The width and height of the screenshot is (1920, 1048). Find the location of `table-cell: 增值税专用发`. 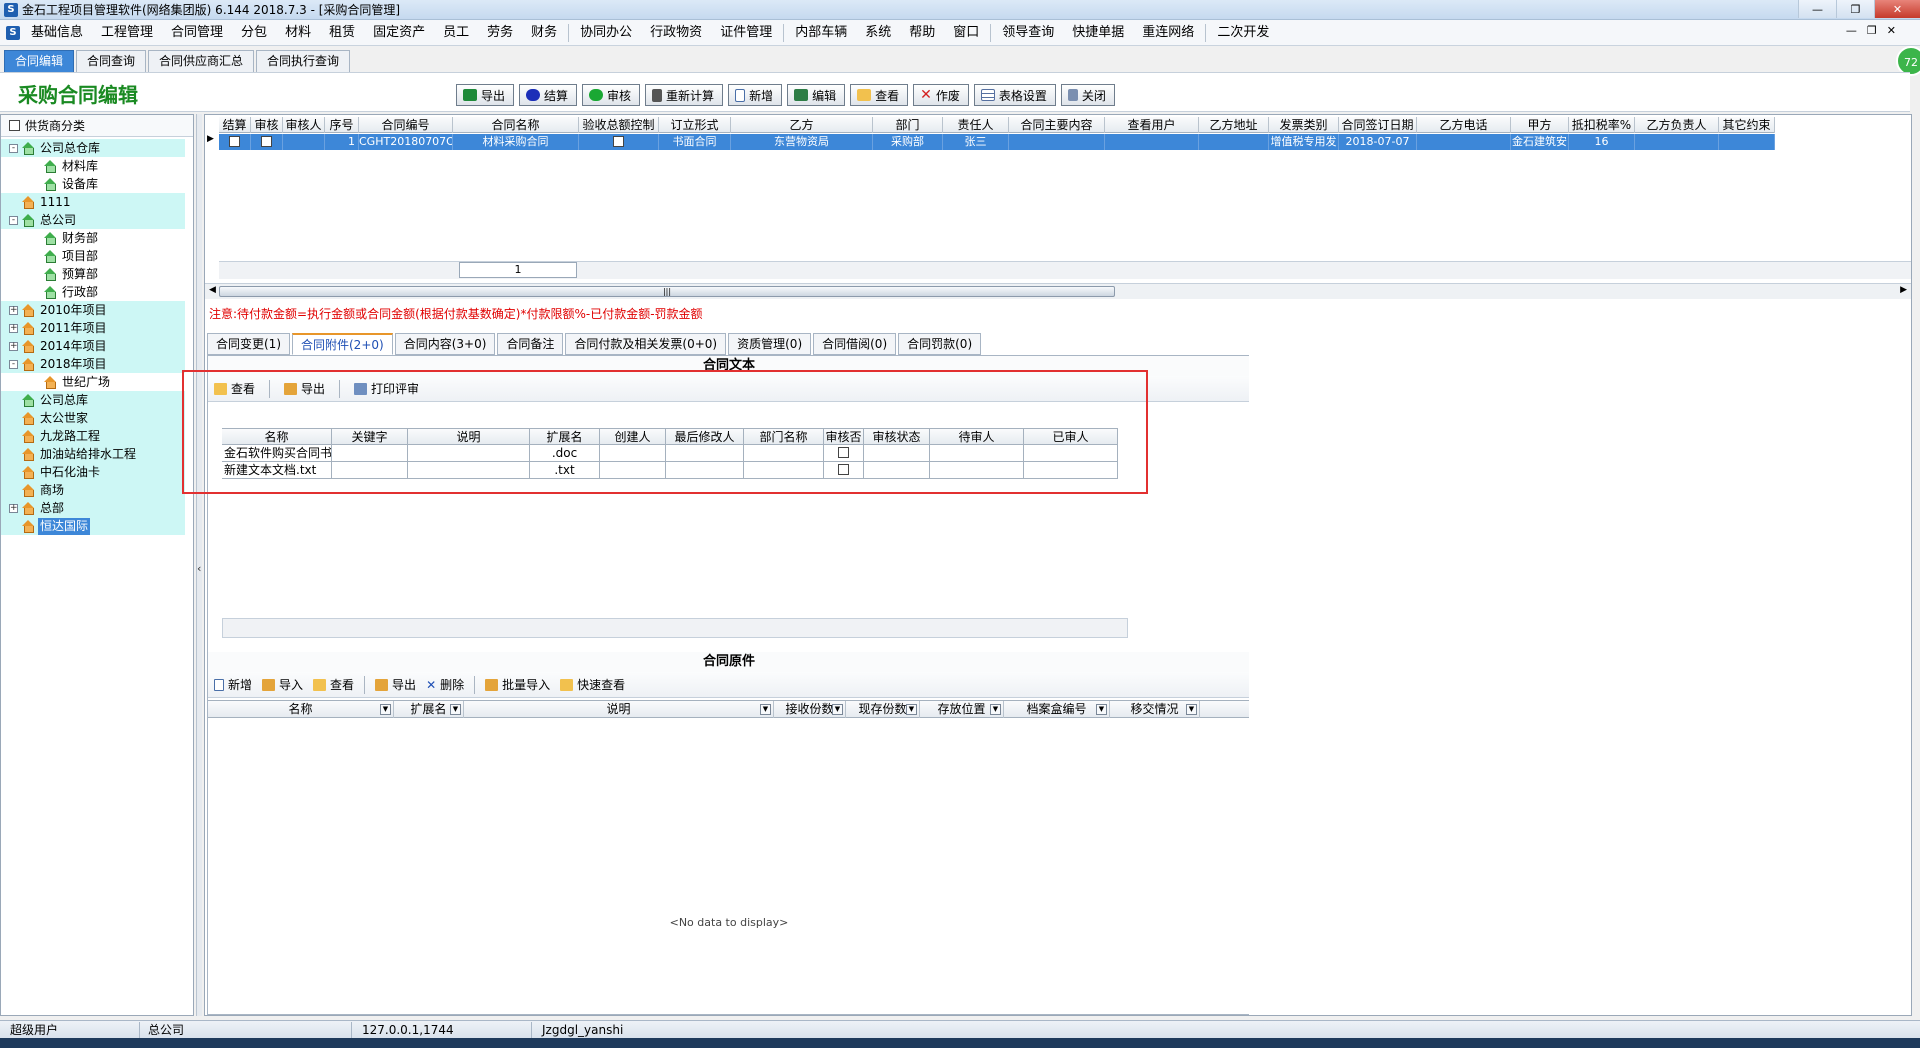

table-cell: 增值税专用发 is located at coordinates (1304, 142).